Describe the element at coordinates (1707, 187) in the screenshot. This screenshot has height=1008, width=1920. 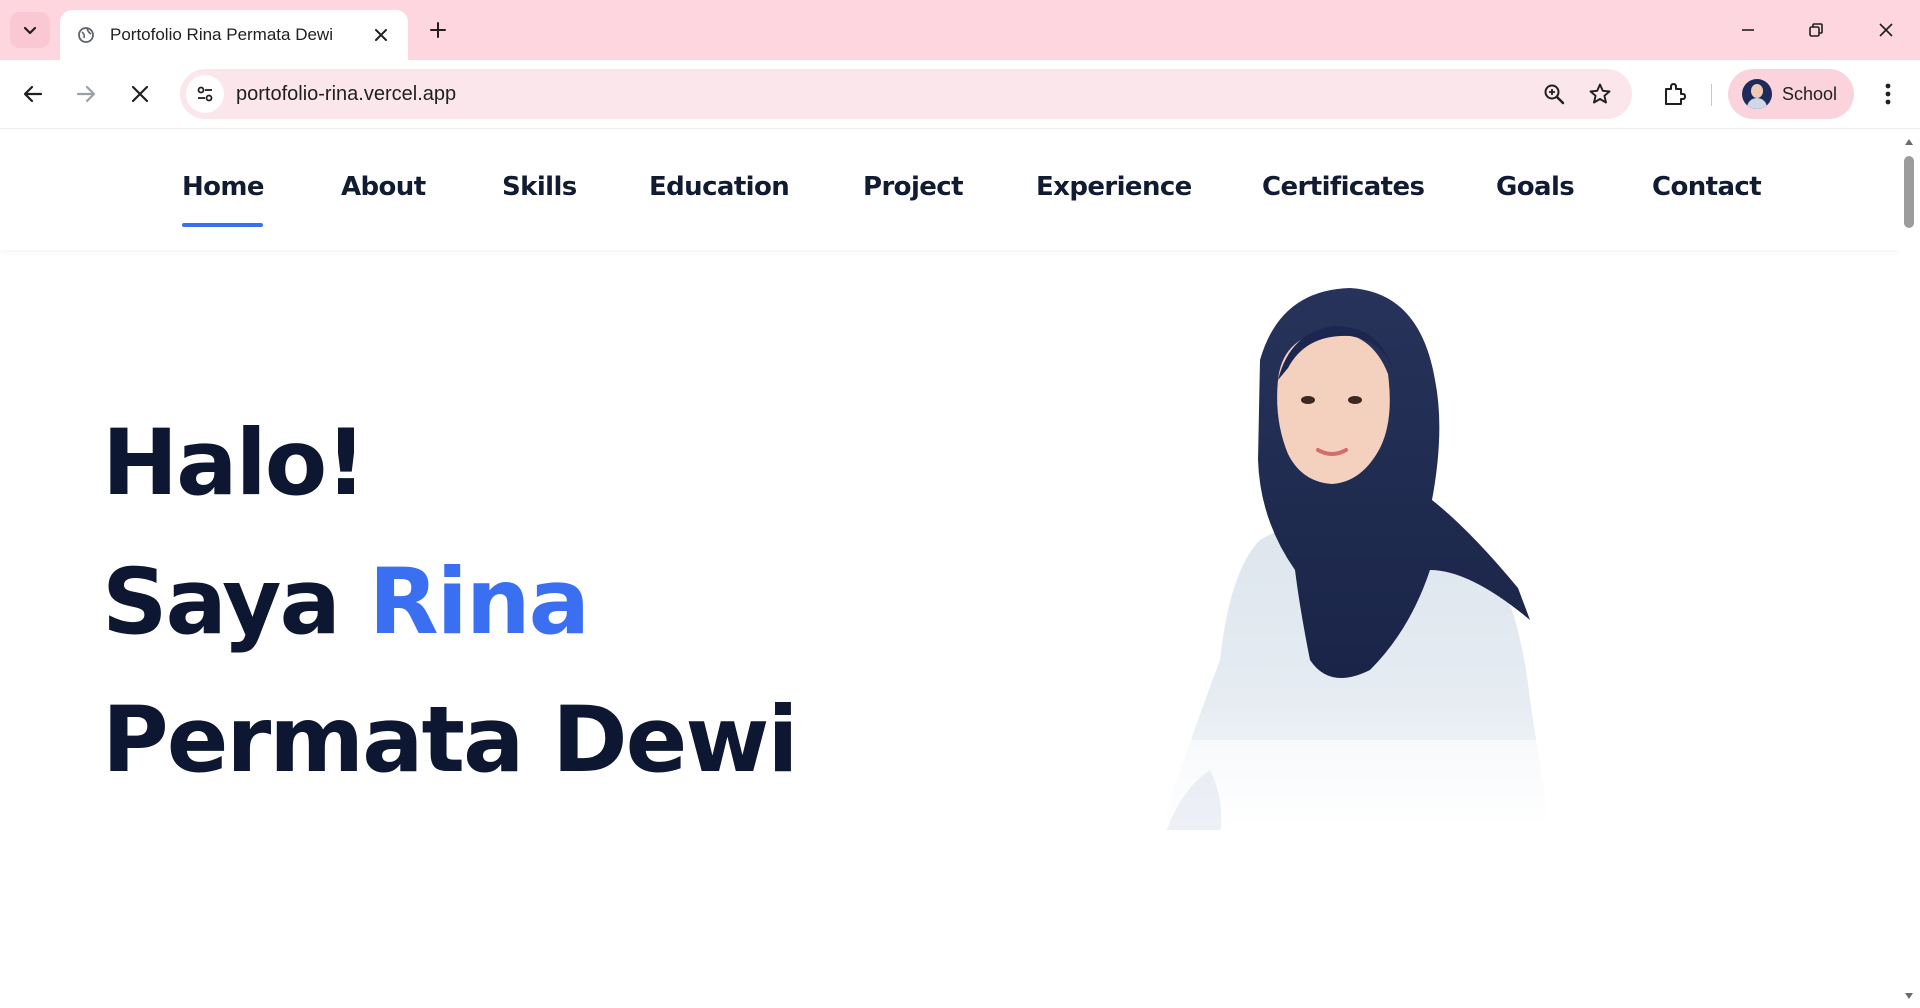
I see `nav-contact: Contact` at that location.